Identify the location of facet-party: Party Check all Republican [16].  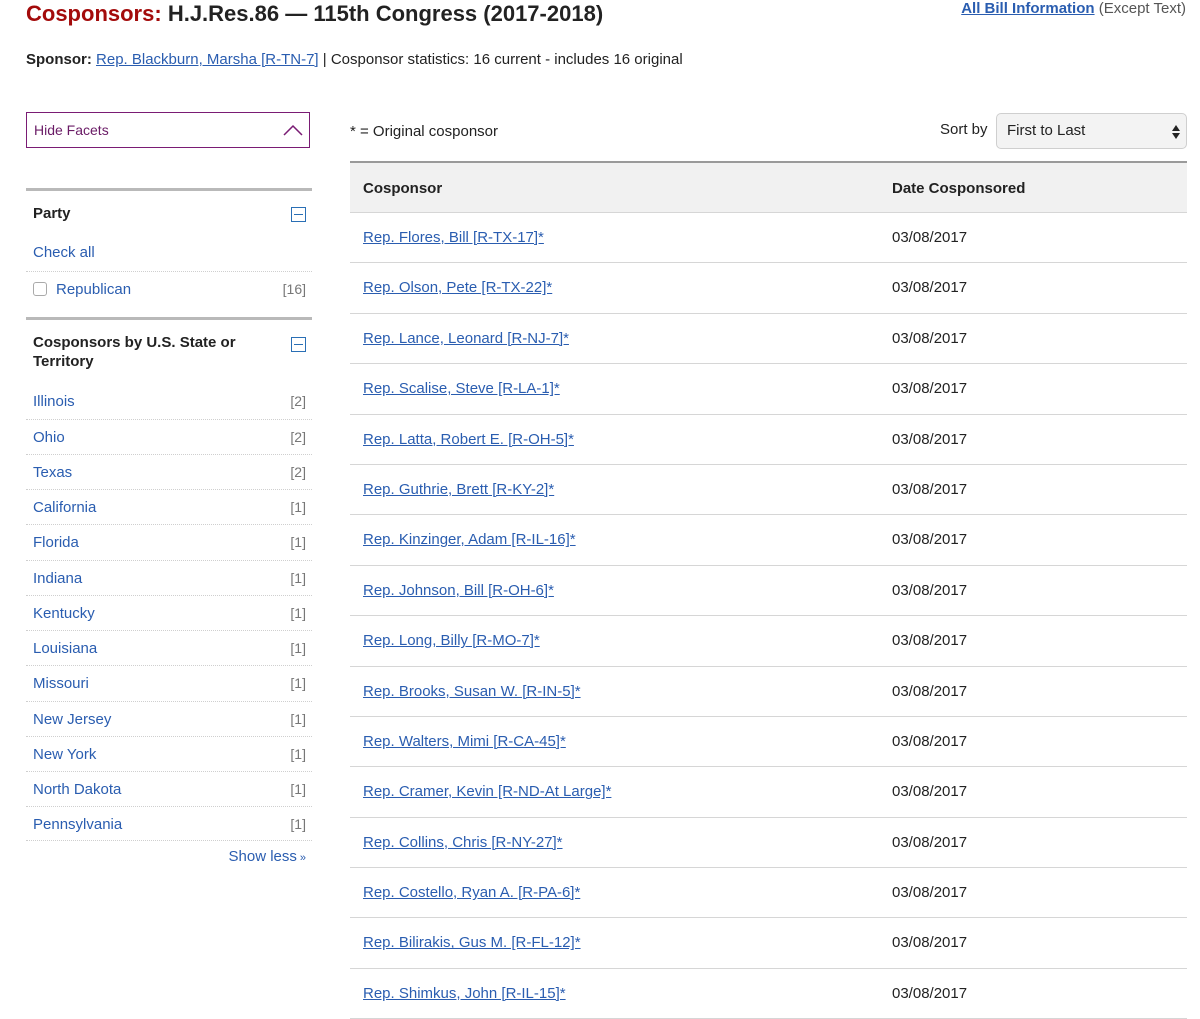
(169, 243).